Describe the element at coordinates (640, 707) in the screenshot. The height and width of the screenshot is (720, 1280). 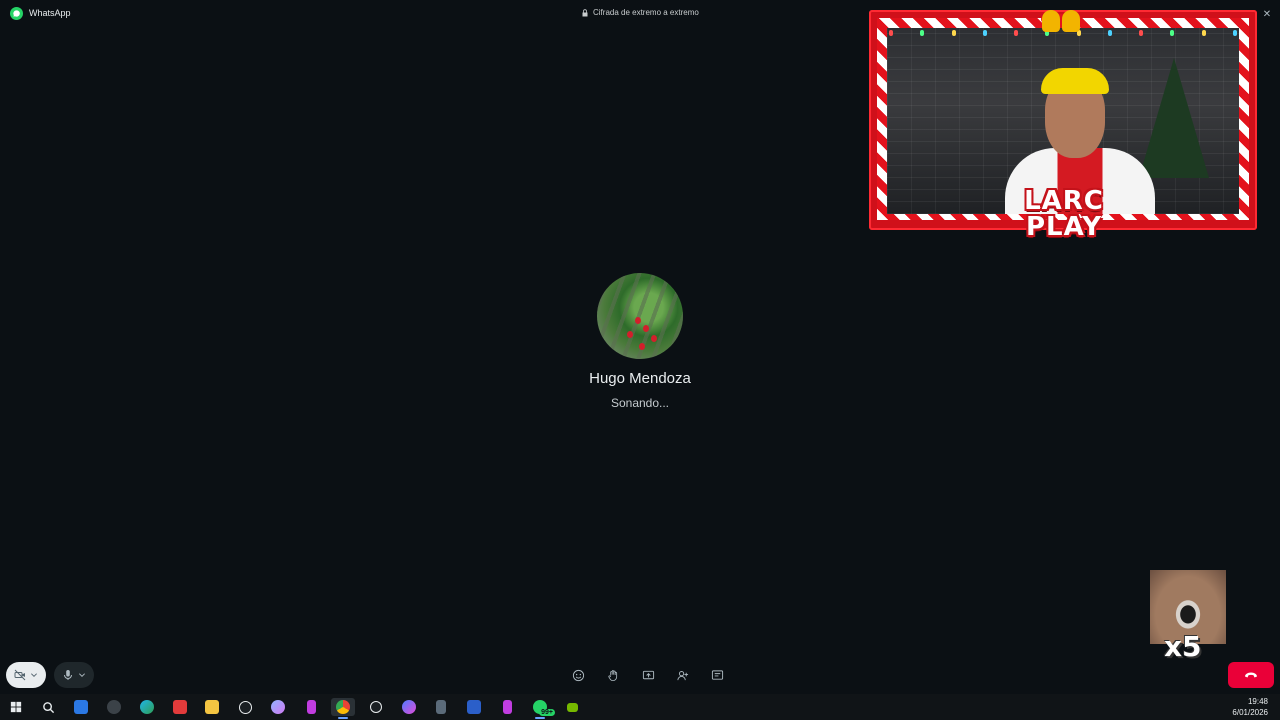
I see `windows-taskbar: 99+ 19:48 6/01/2026` at that location.